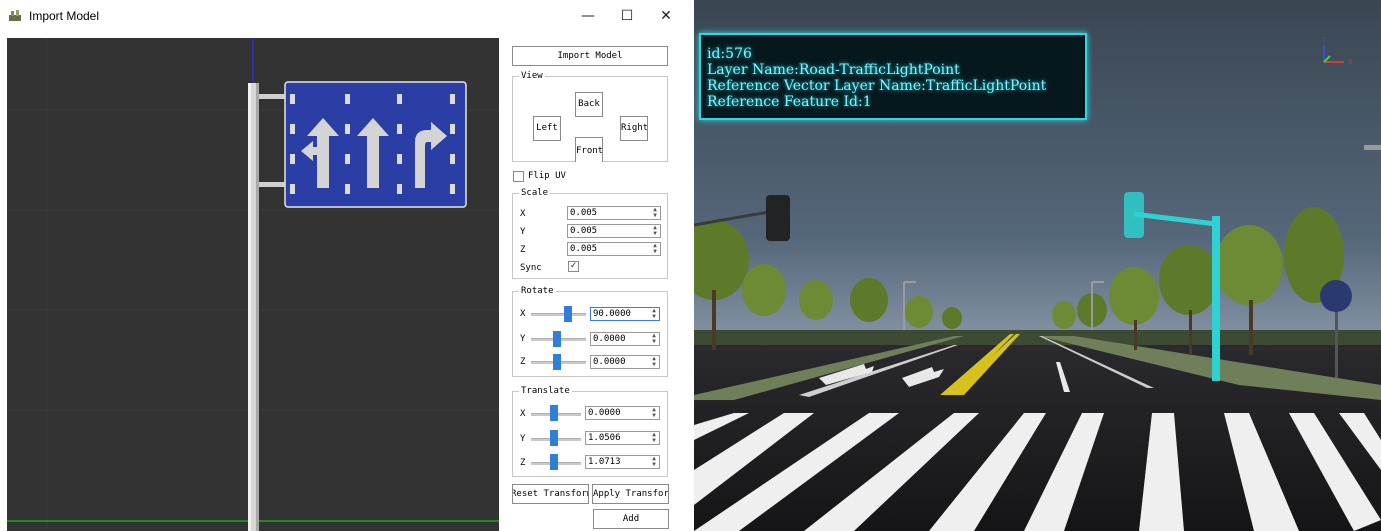 This screenshot has height=531, width=1381. What do you see at coordinates (523, 339) in the screenshot?
I see `rotate-y-label: Y` at bounding box center [523, 339].